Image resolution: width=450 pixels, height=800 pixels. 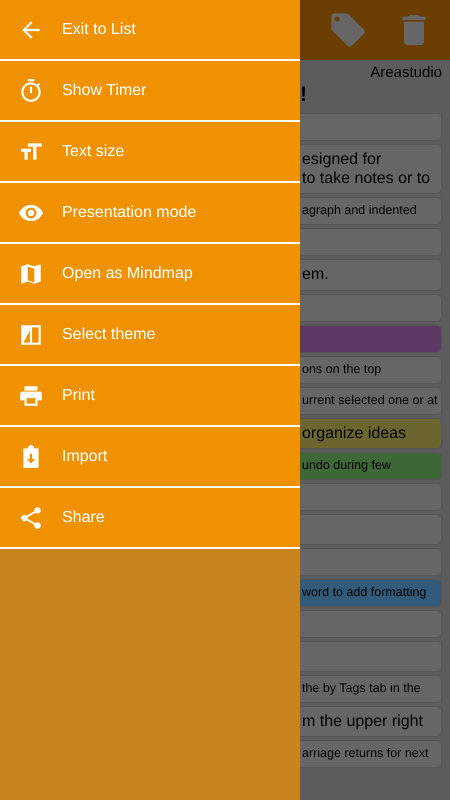 What do you see at coordinates (359, 210) in the screenshot?
I see `paragraph-text: agraph and indented` at bounding box center [359, 210].